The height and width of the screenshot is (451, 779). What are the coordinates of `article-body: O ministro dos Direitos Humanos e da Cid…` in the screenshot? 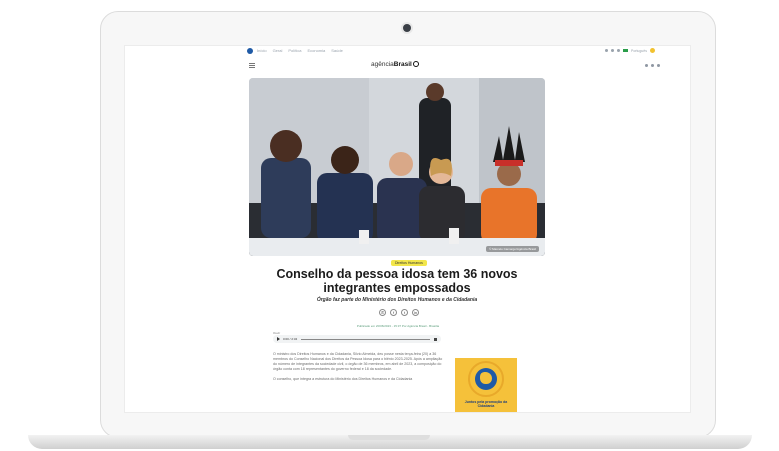 It's located at (358, 369).